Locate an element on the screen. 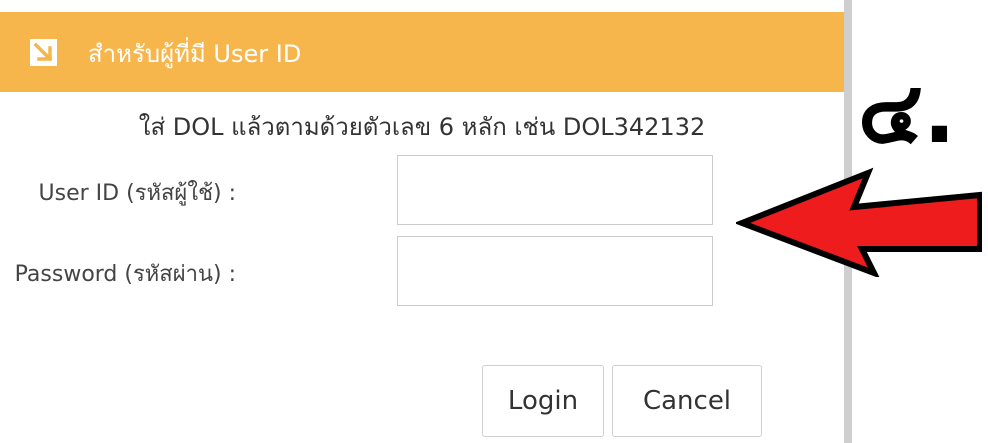 This screenshot has width=988, height=443. user-id-input is located at coordinates (555, 190).